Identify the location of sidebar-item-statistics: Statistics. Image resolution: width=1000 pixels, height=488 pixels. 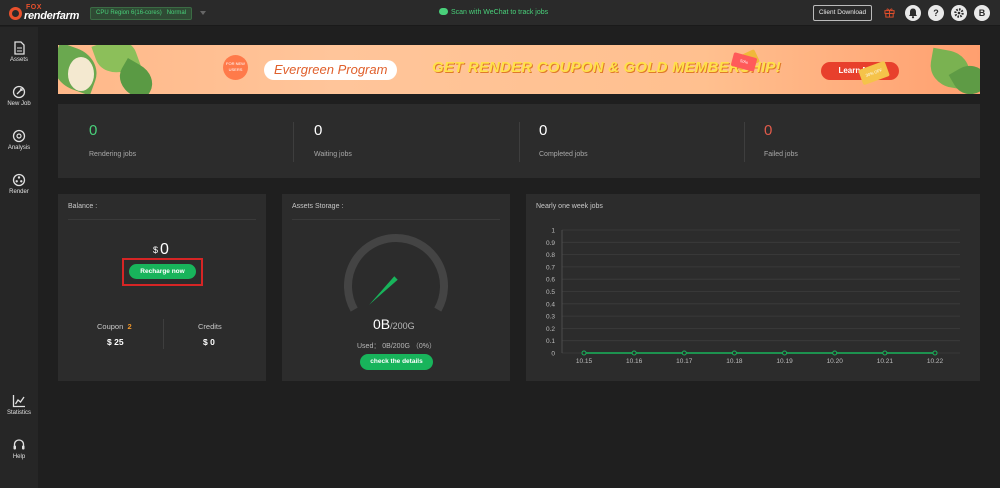
(19, 411).